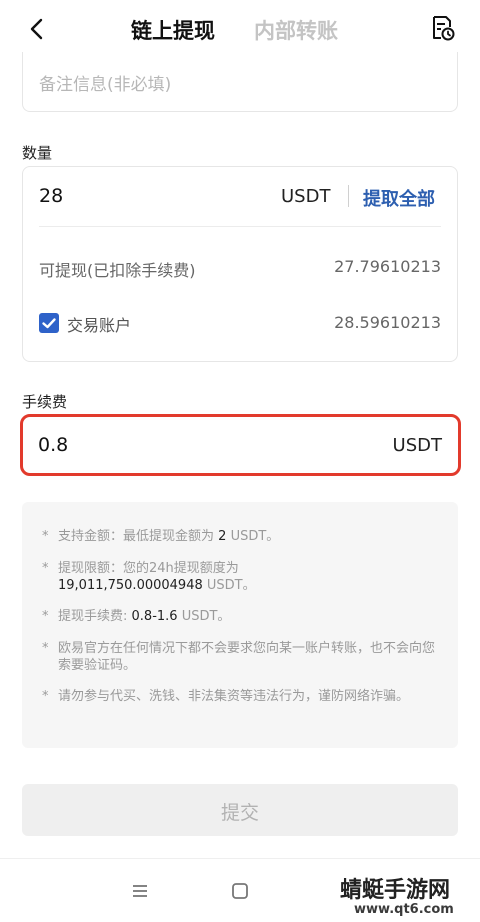  What do you see at coordinates (239, 813) in the screenshot?
I see `submit-label: 提交` at bounding box center [239, 813].